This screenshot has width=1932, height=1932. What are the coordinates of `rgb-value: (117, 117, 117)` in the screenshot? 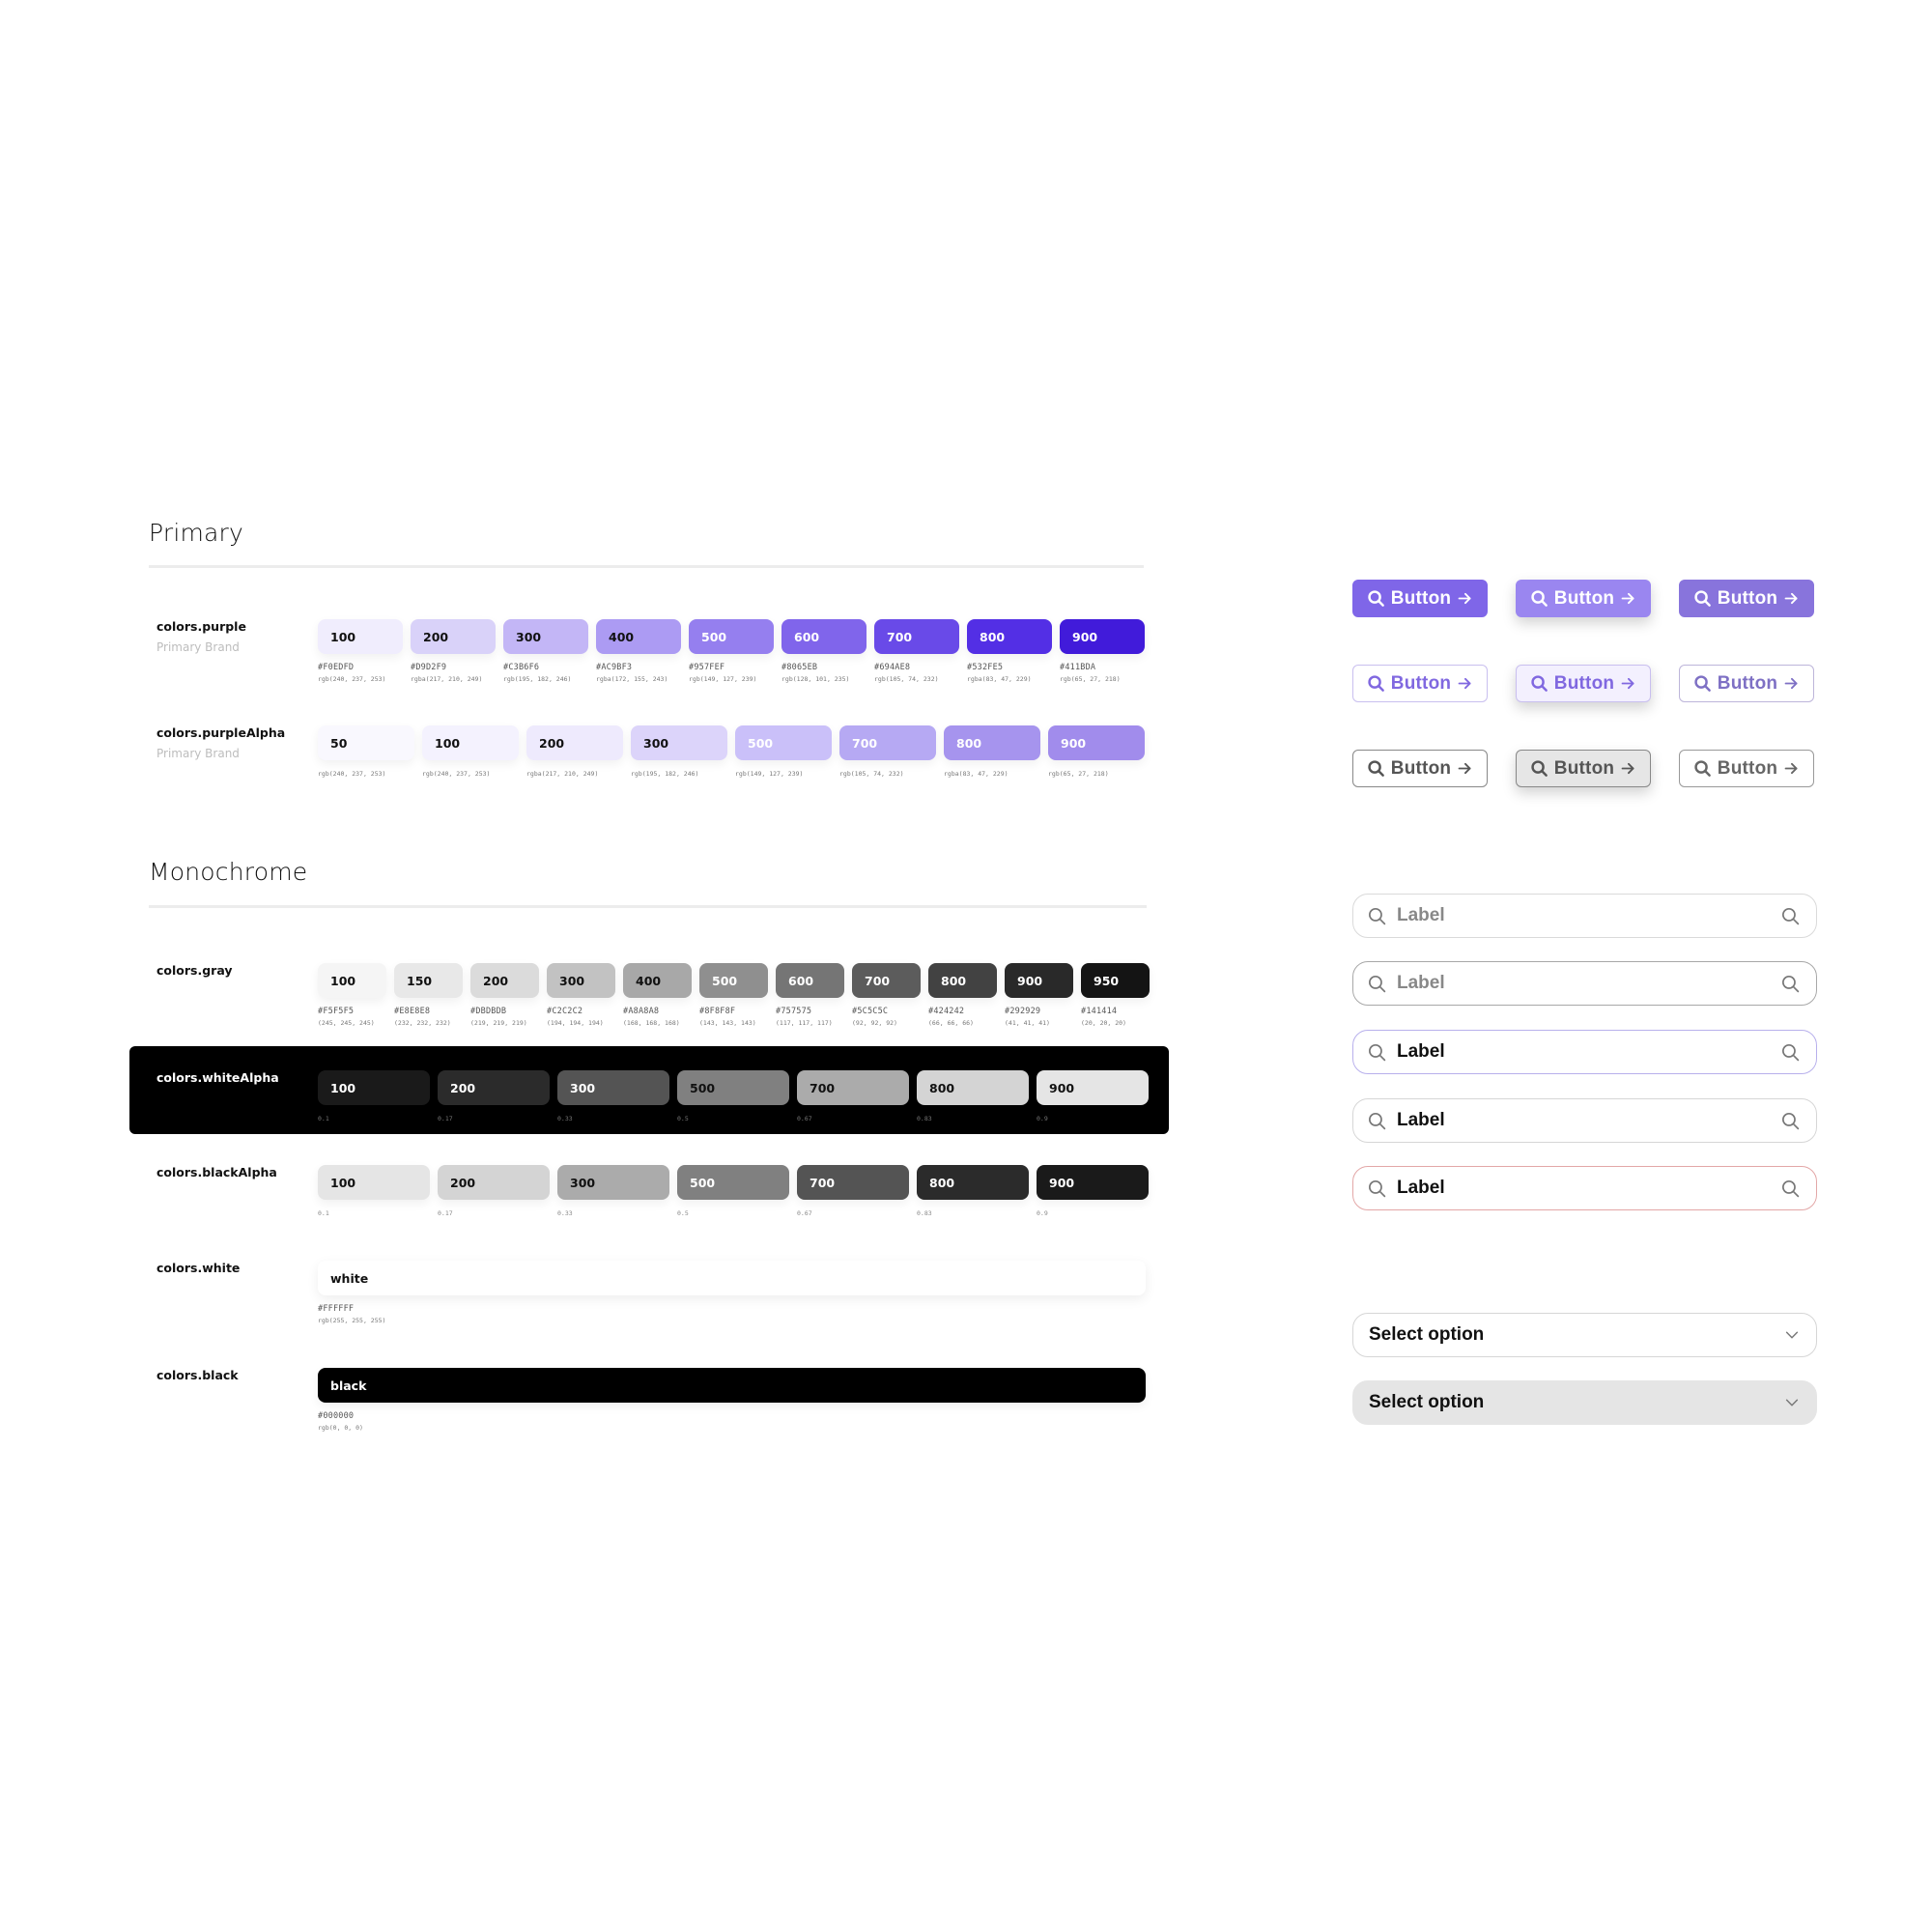 It's located at (804, 1023).